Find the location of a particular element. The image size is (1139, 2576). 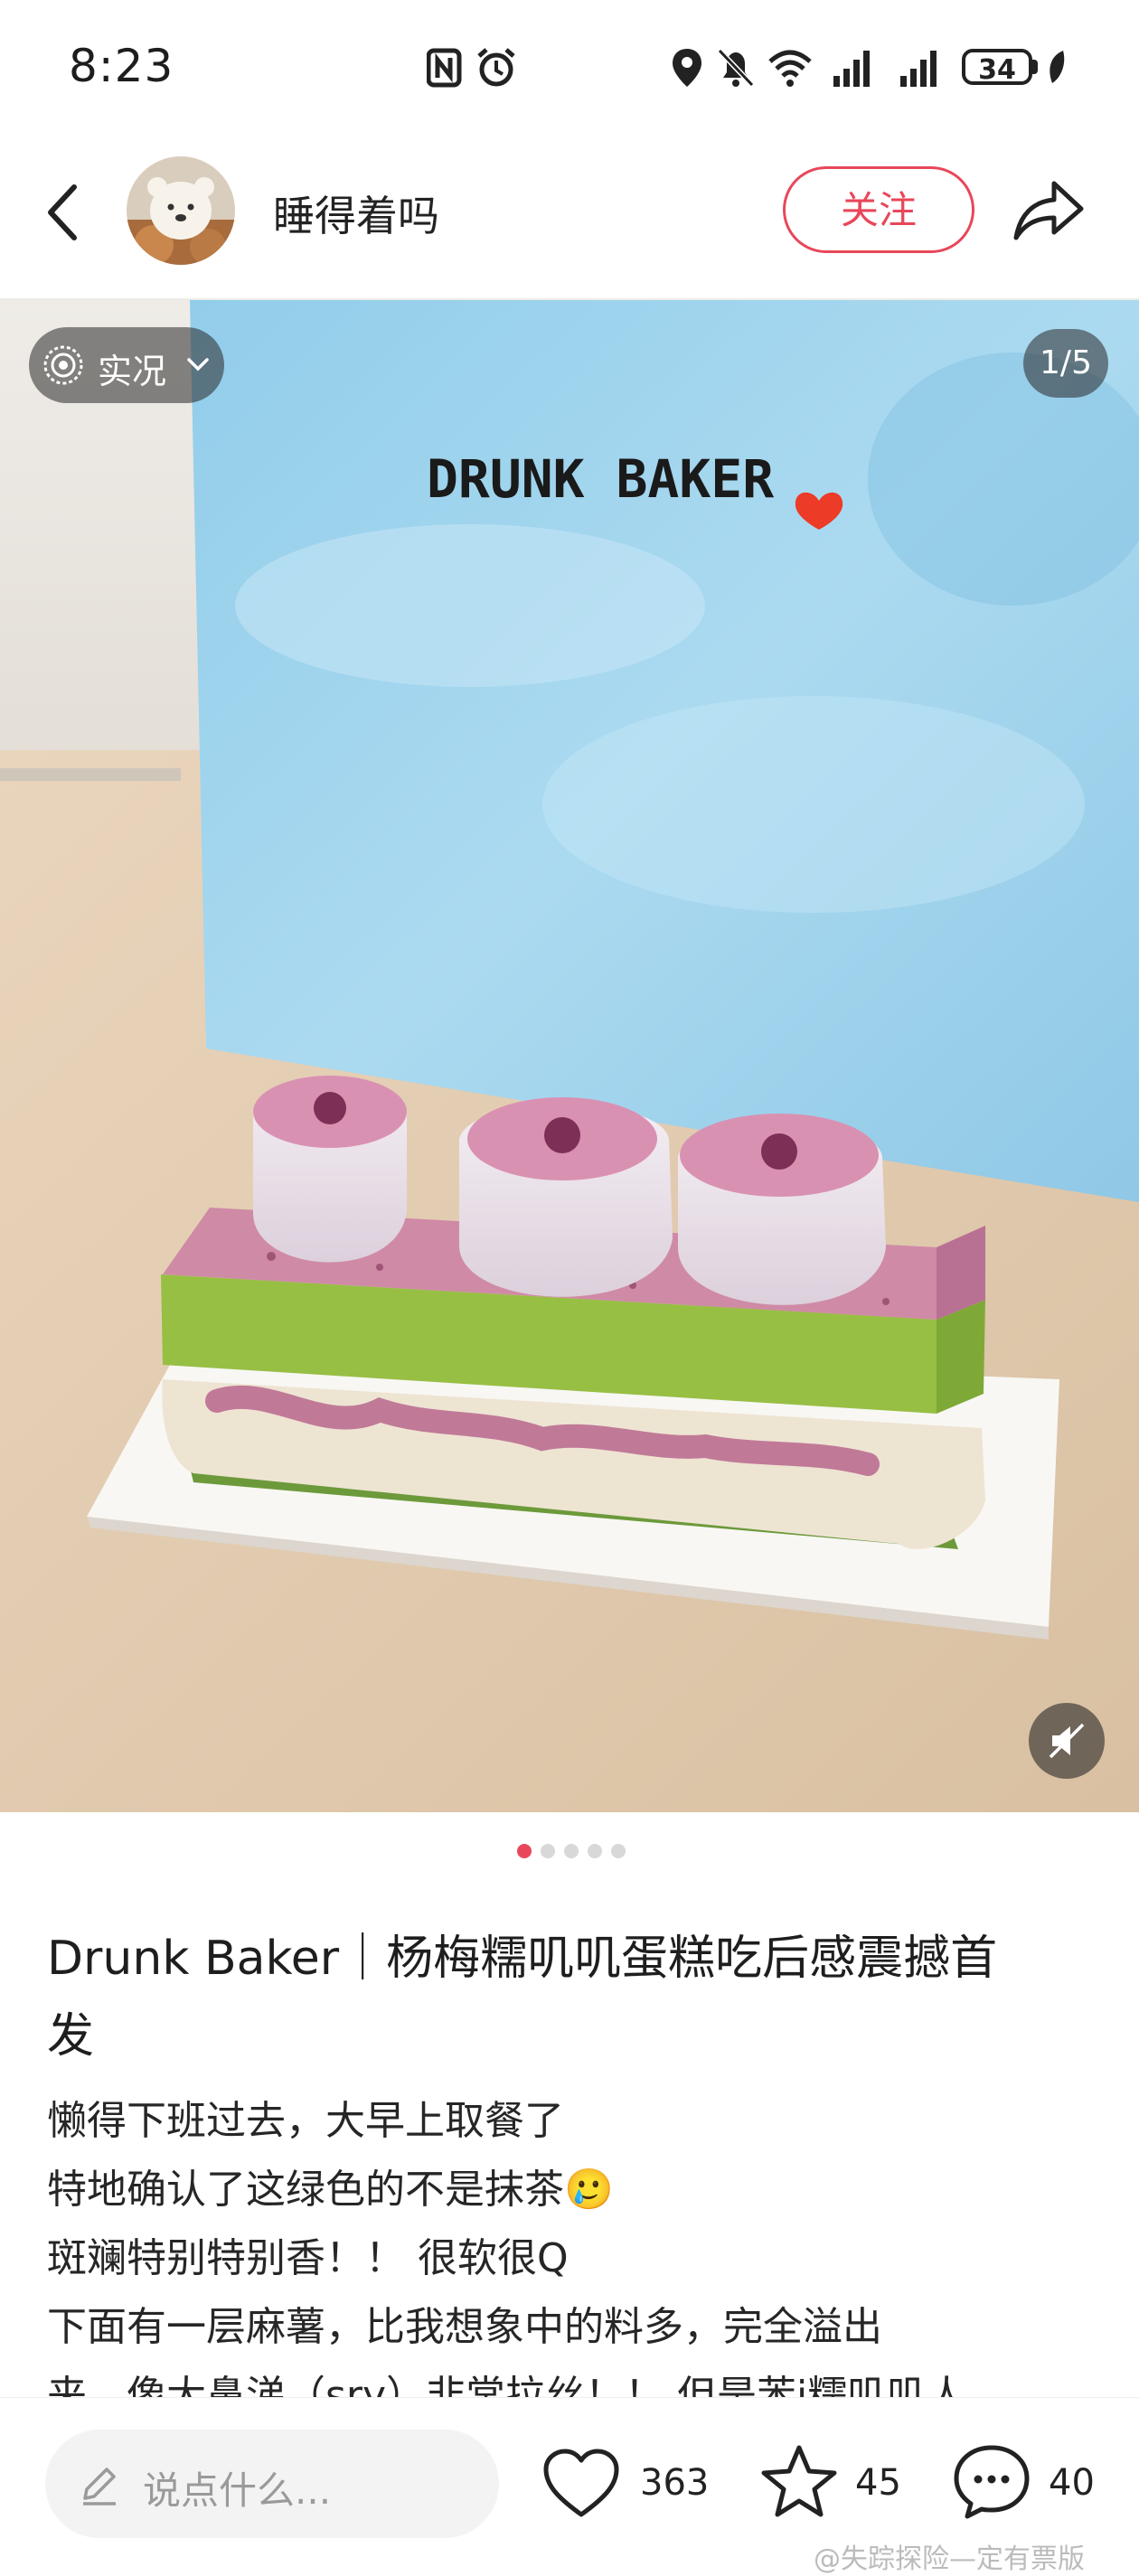

location-icon is located at coordinates (687, 68).